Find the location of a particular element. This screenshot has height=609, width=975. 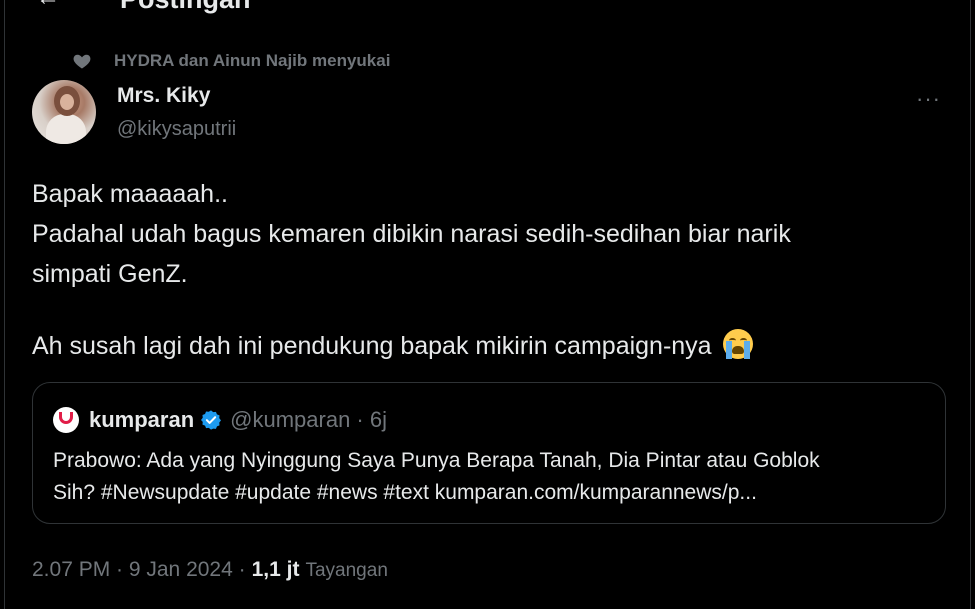

avatar-face-shape is located at coordinates (67, 102).